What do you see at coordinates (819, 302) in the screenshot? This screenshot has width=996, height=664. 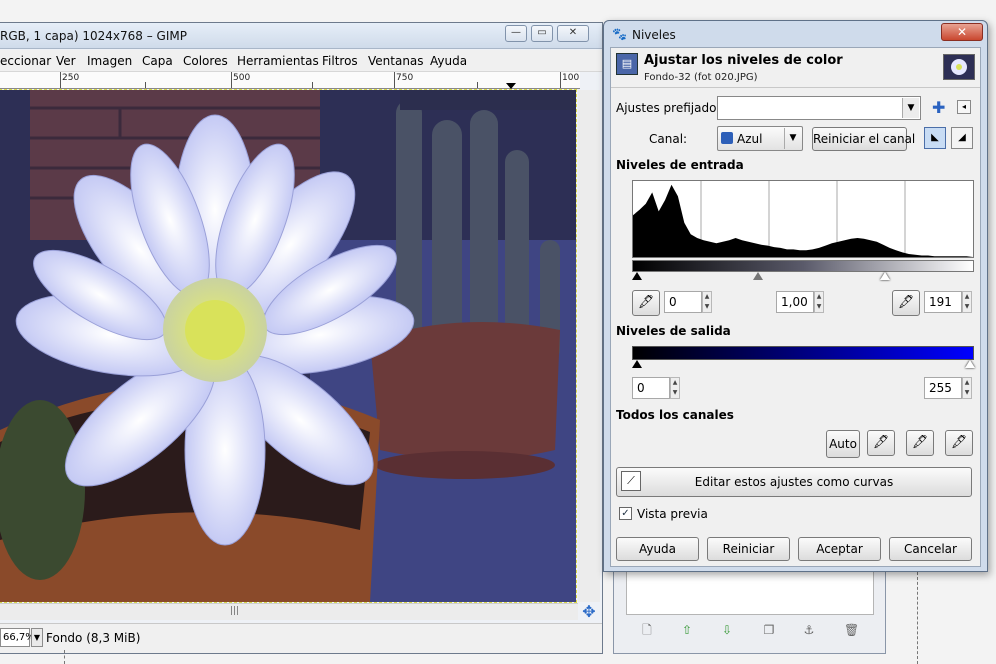 I see `input-gamma-spin: ▲ ▼` at bounding box center [819, 302].